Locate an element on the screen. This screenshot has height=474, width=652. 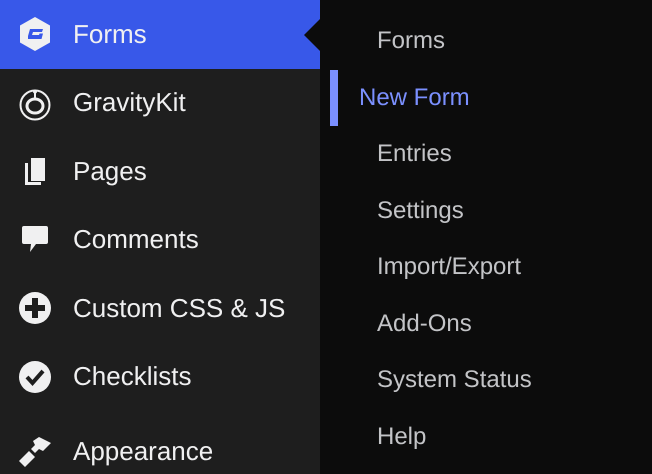
submenu-item: Help is located at coordinates (382, 436).